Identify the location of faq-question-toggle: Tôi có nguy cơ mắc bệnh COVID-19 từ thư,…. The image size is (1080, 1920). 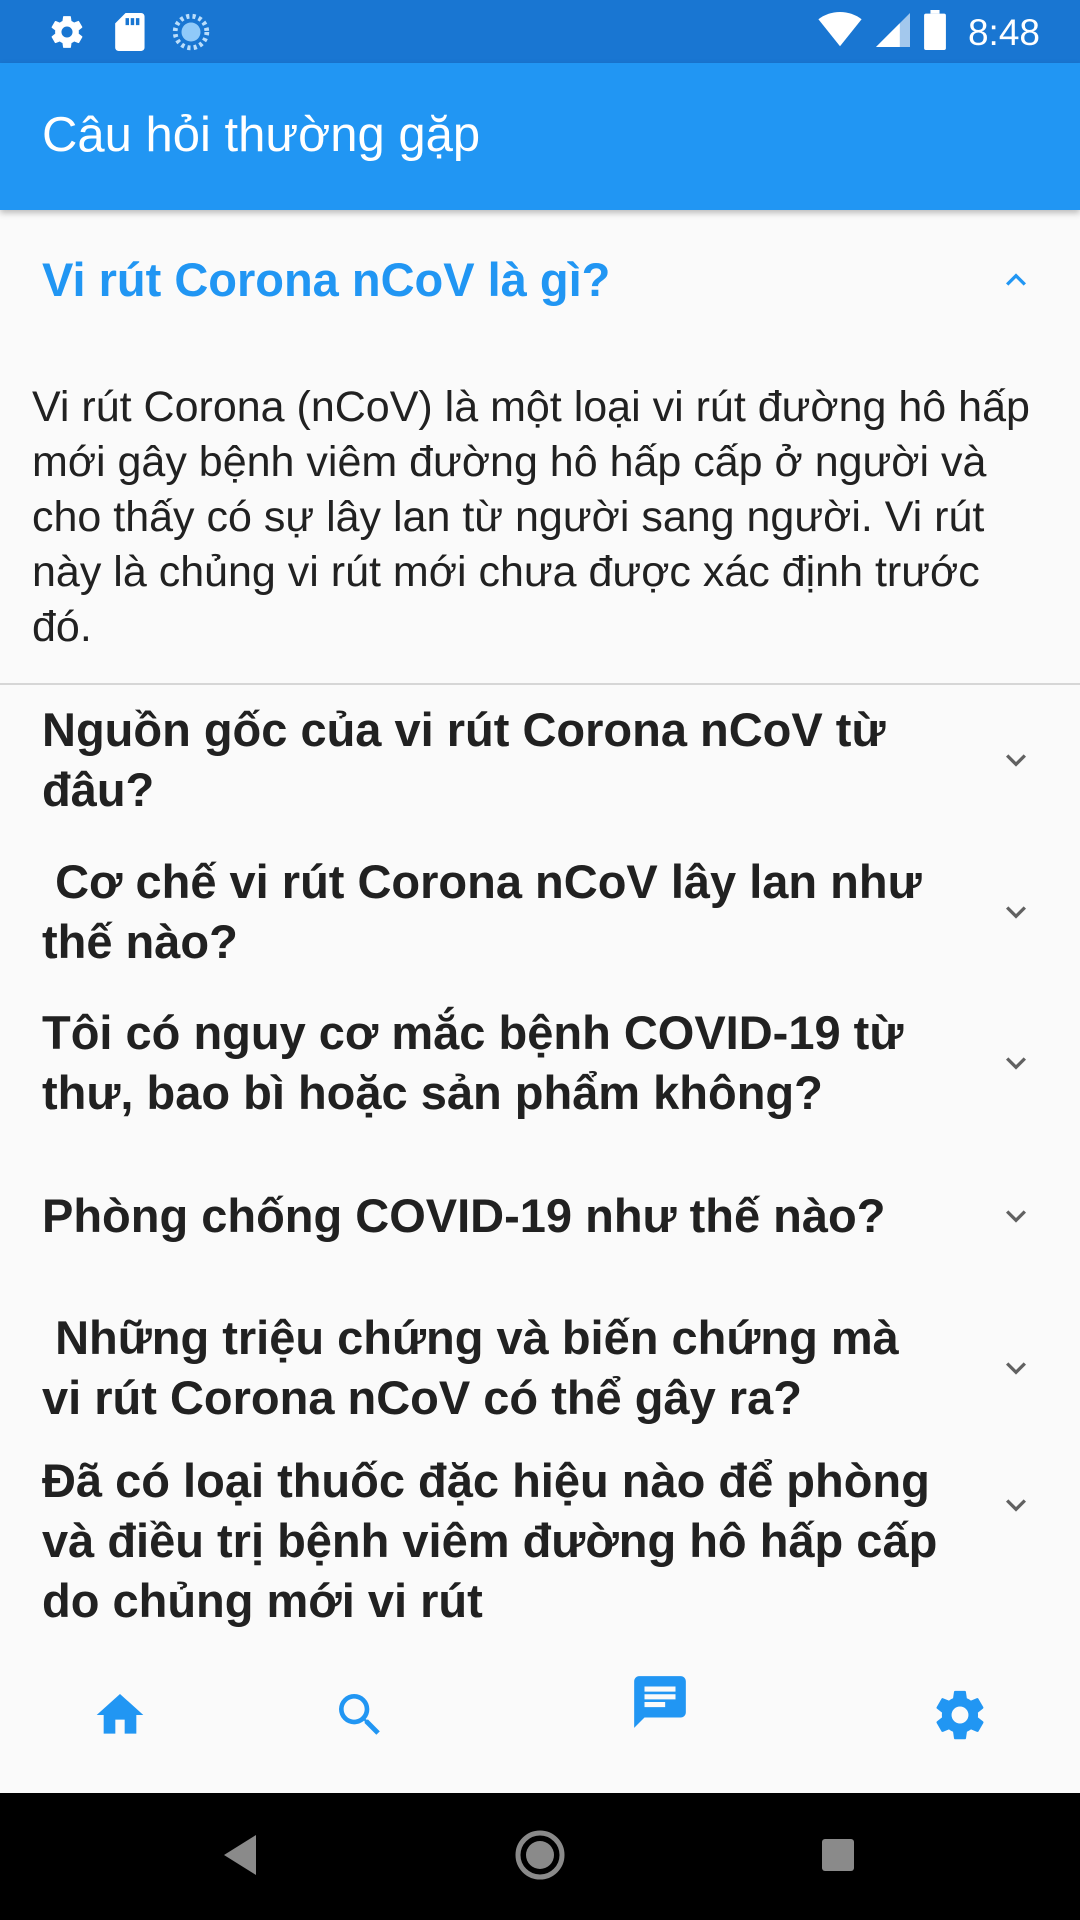
(540, 1063).